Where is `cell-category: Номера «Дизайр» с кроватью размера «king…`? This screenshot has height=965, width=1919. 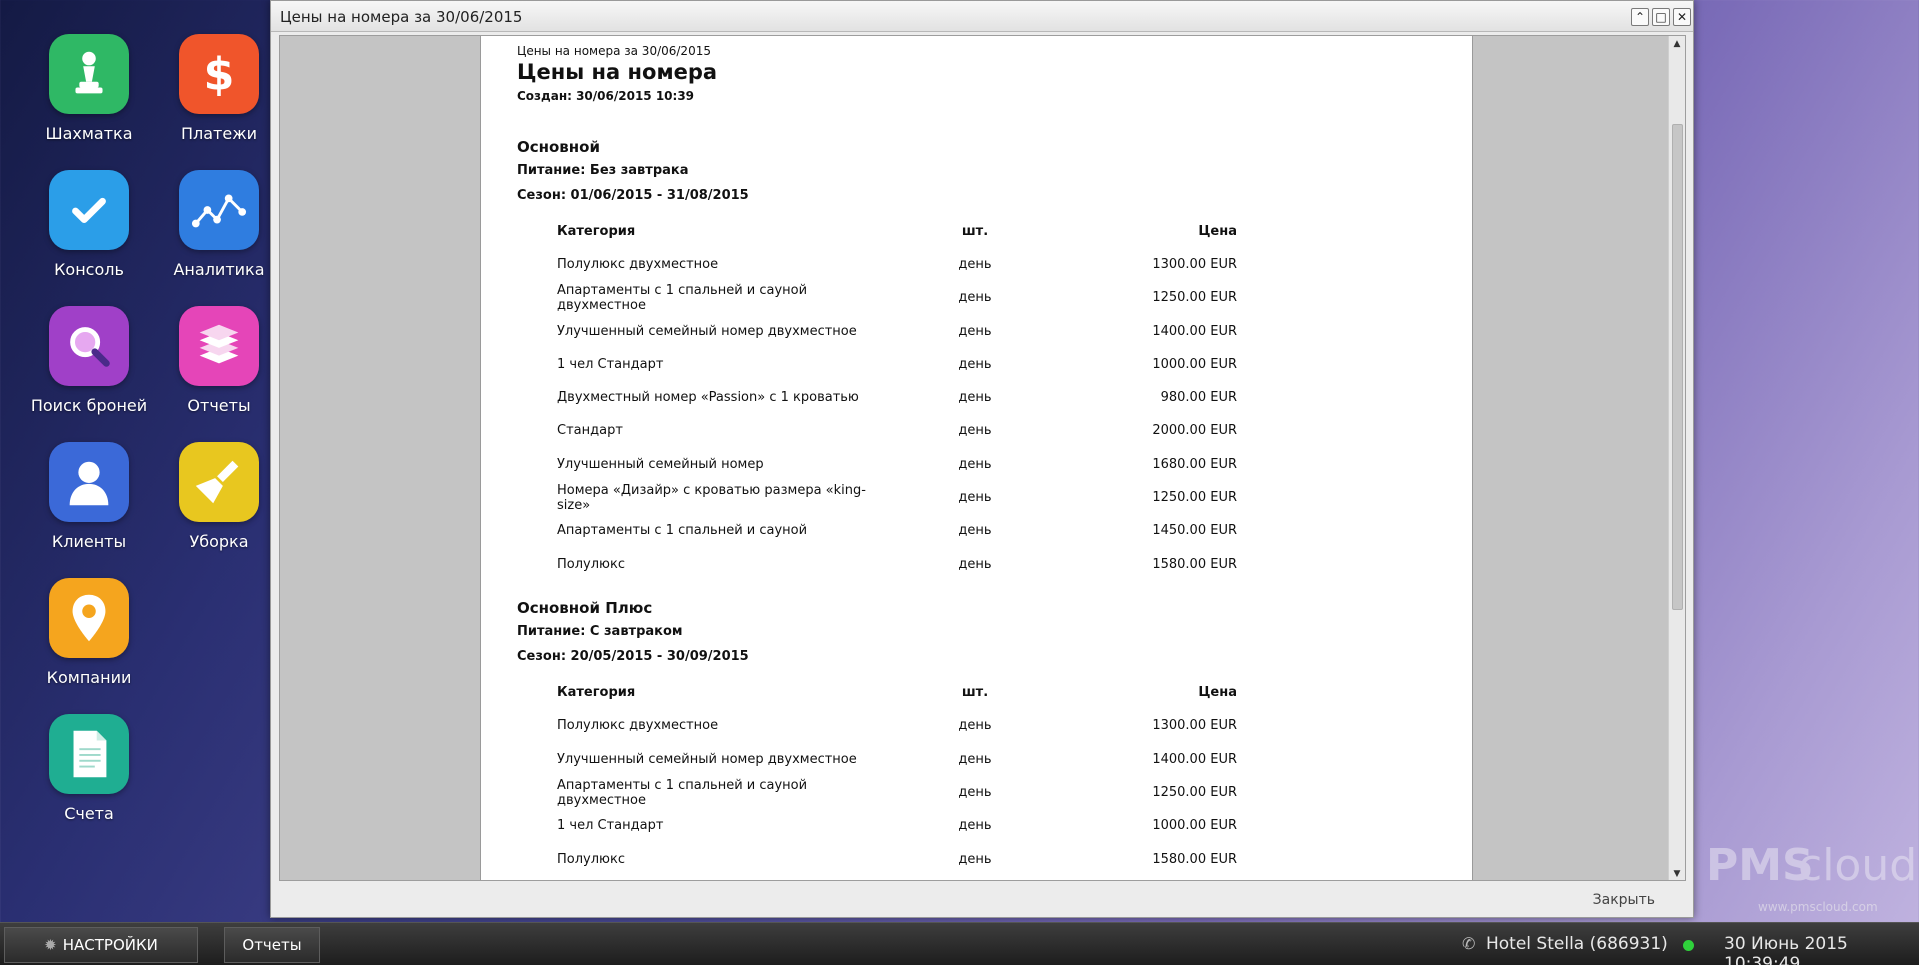
cell-category: Номера «Дизайр» с кроватью размера «king… is located at coordinates (711, 498).